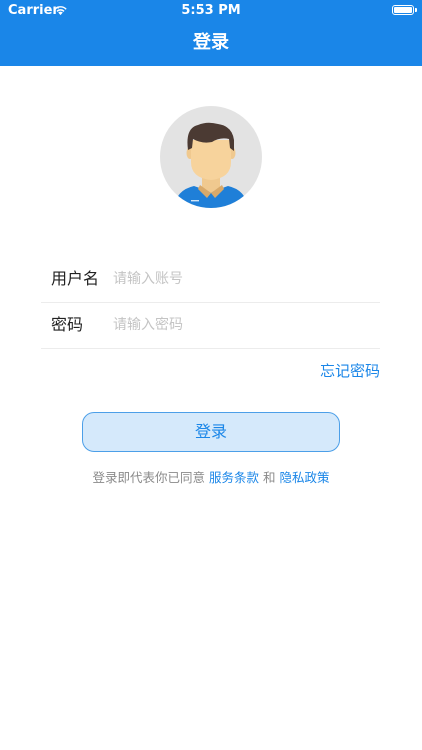  I want to click on agreement-prefix: 登录即代表你已同意, so click(148, 477).